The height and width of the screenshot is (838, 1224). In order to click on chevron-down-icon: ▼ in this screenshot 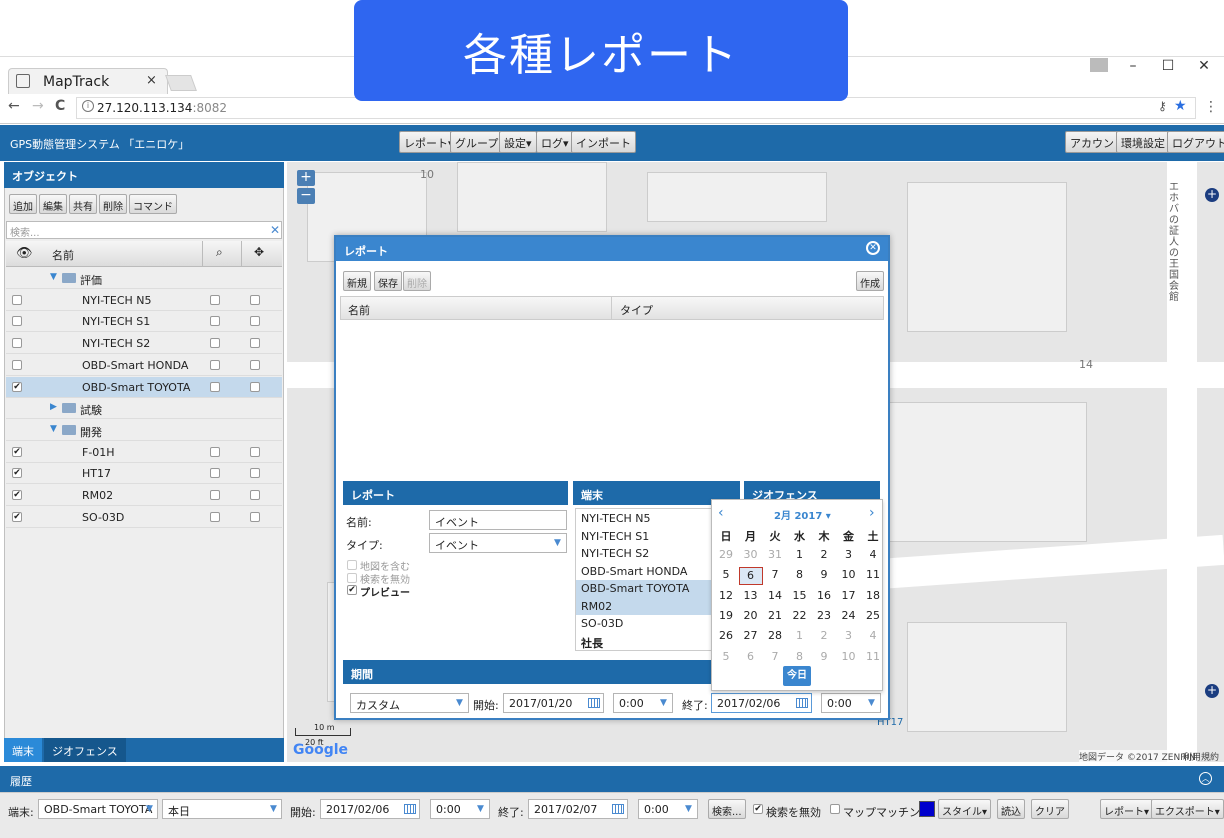, I will do `click(53, 277)`.